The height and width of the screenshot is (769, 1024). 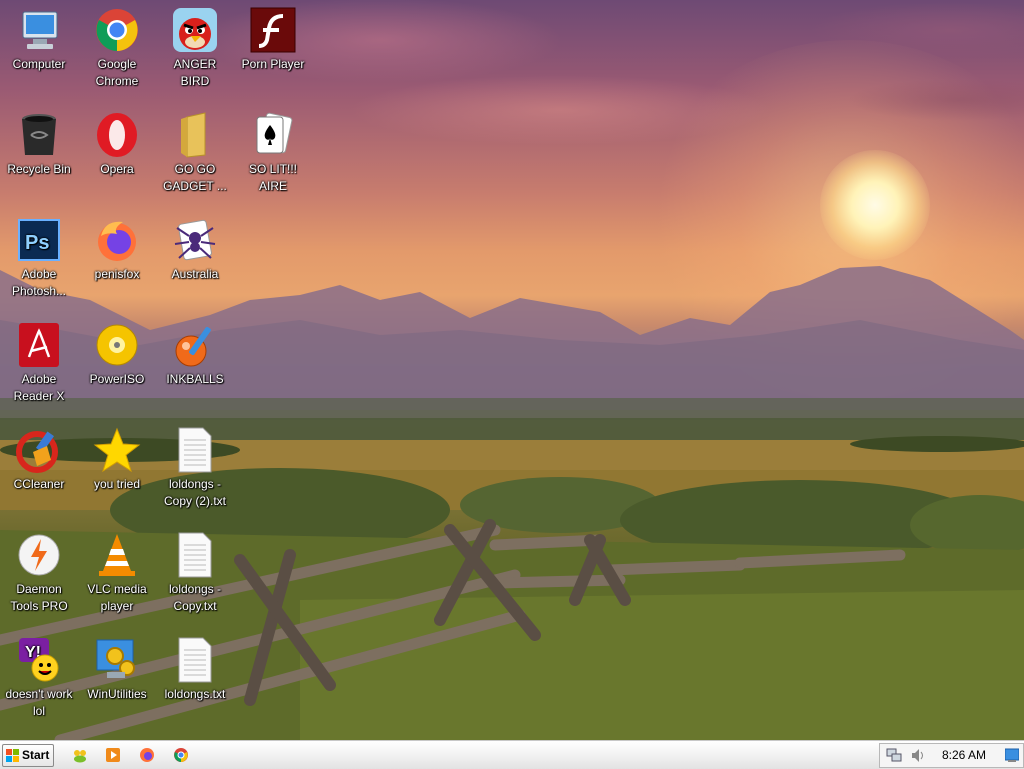 I want to click on desktop-icon-loldongs-copy: loldongs - Copy.txt, so click(x=195, y=570).